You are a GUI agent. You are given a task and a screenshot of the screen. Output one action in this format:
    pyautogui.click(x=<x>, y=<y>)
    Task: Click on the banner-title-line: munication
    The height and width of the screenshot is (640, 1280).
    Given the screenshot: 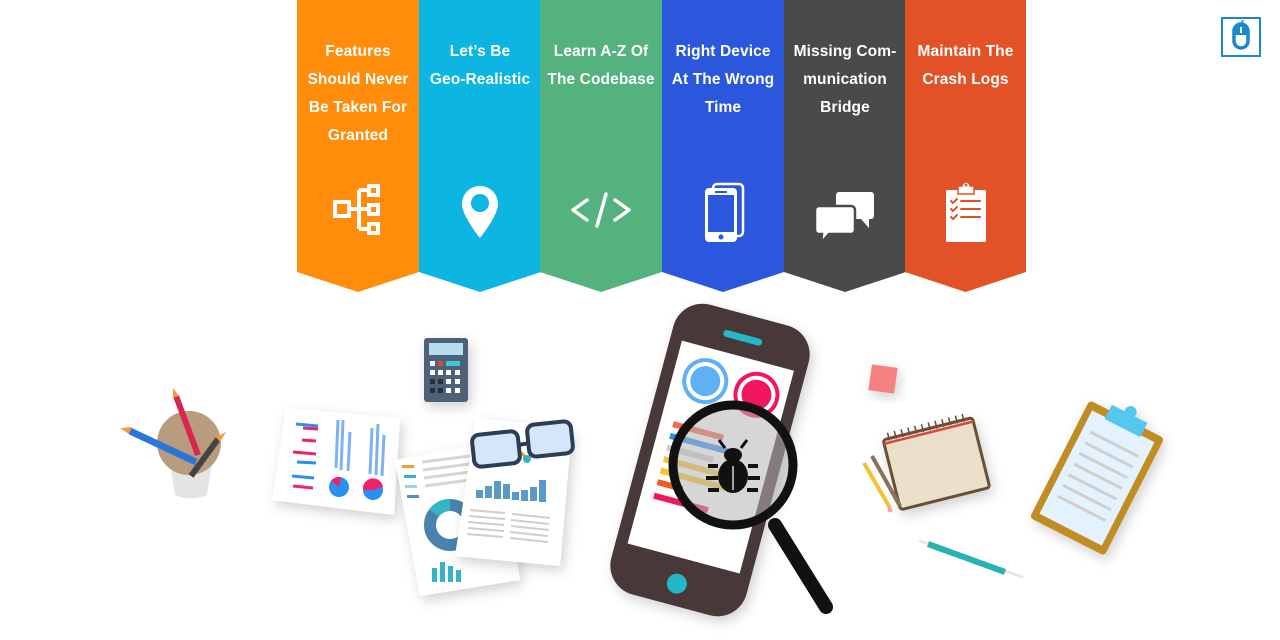 What is the action you would take?
    pyautogui.click(x=845, y=79)
    